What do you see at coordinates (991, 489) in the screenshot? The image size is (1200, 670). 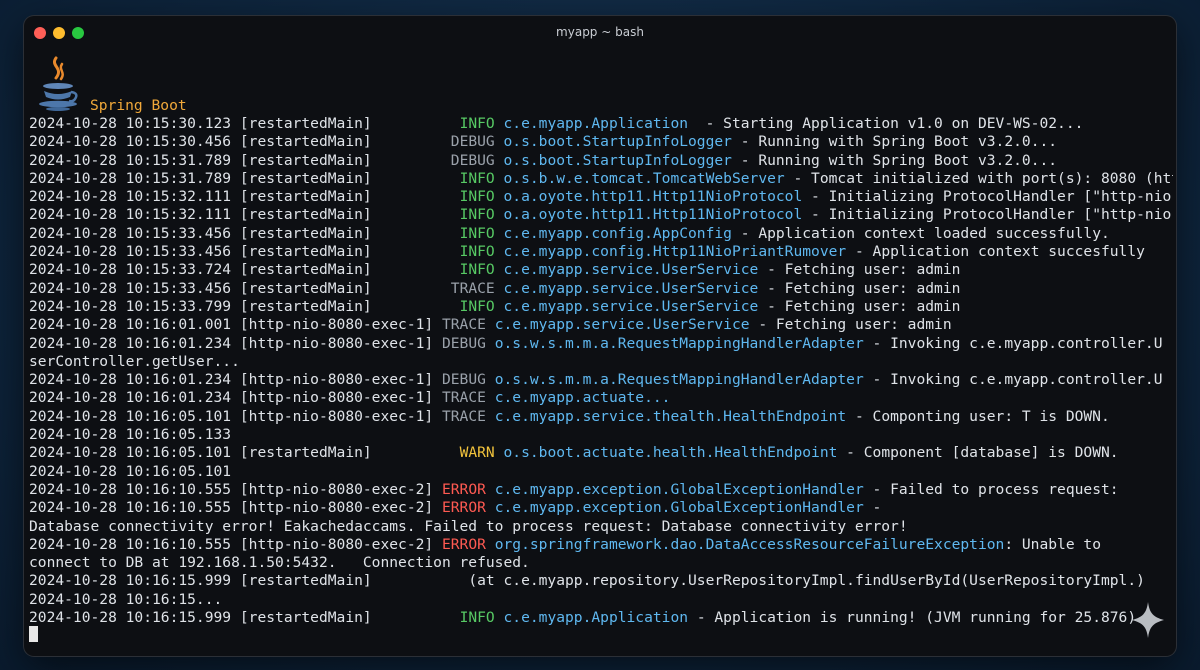 I see `log-message: - Failed to process request:` at bounding box center [991, 489].